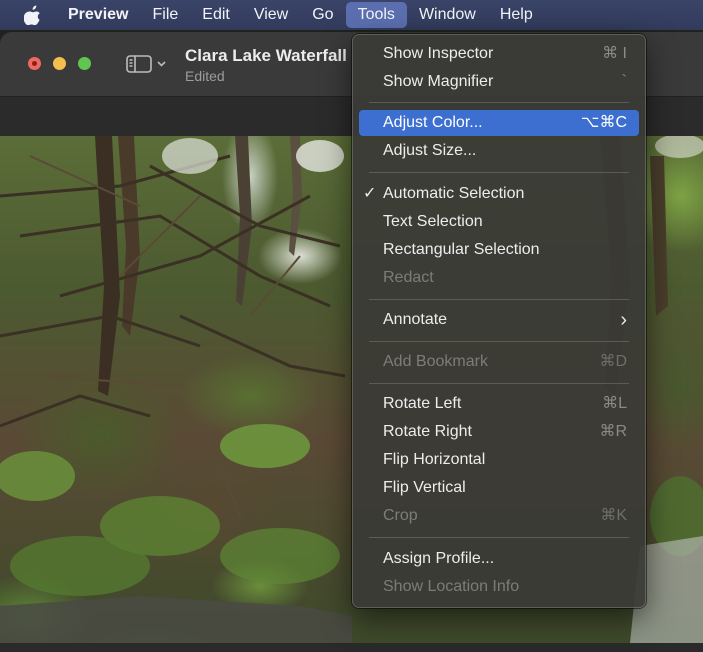 This screenshot has width=703, height=652. I want to click on menu-item-annotate: Annotate ›, so click(499, 320).